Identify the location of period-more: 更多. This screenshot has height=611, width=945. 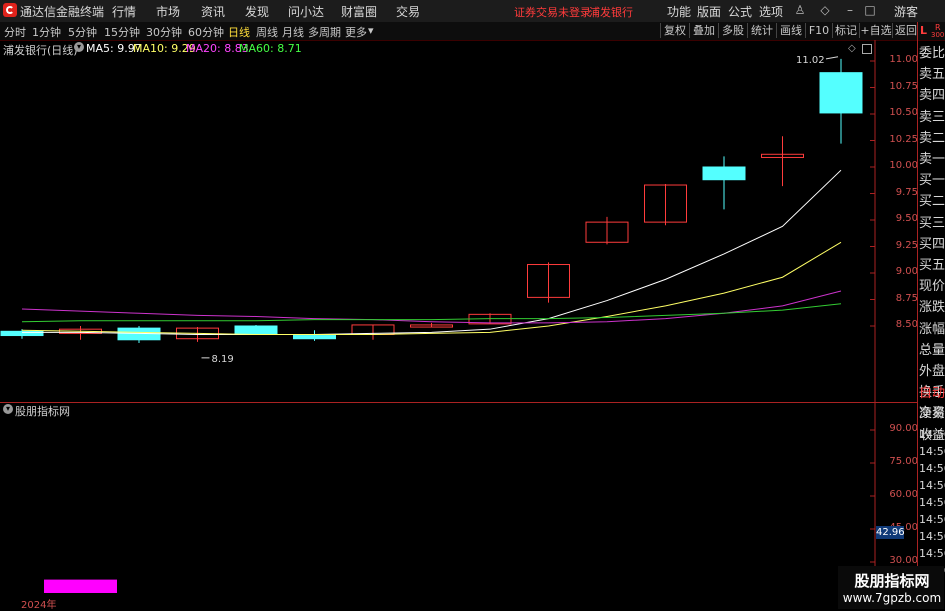
(356, 32).